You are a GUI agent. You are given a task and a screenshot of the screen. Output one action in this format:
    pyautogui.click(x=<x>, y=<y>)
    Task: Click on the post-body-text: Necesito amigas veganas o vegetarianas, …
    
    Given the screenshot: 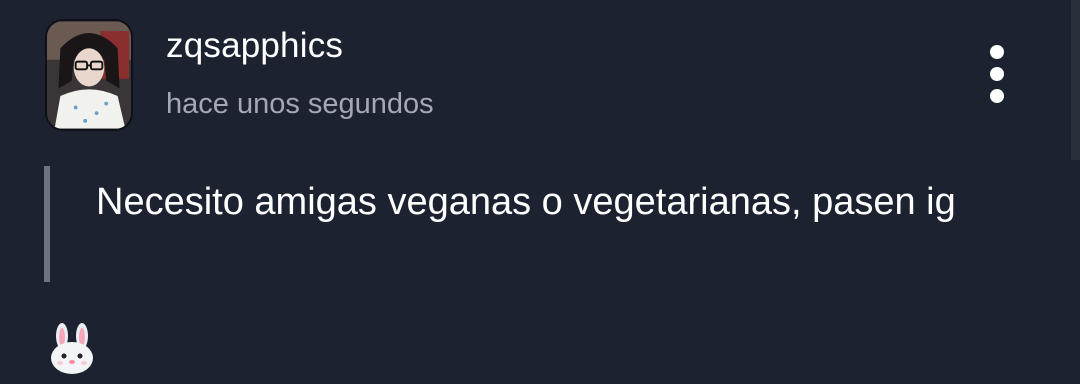 What is the action you would take?
    pyautogui.click(x=526, y=202)
    